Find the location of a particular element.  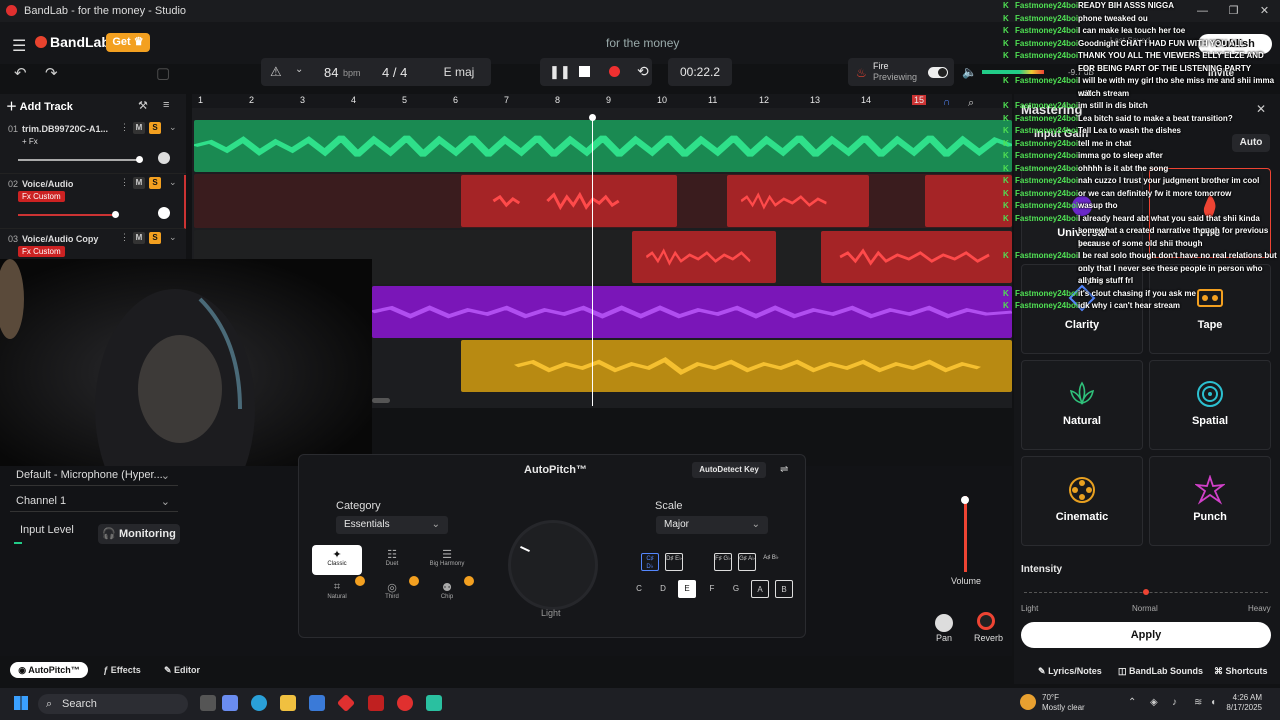

playhead-handle is located at coordinates (592, 117).